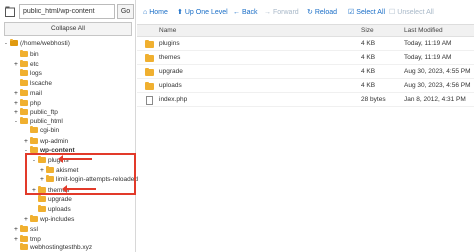  What do you see at coordinates (373, 99) in the screenshot?
I see `cell-size: 28 bytes` at bounding box center [373, 99].